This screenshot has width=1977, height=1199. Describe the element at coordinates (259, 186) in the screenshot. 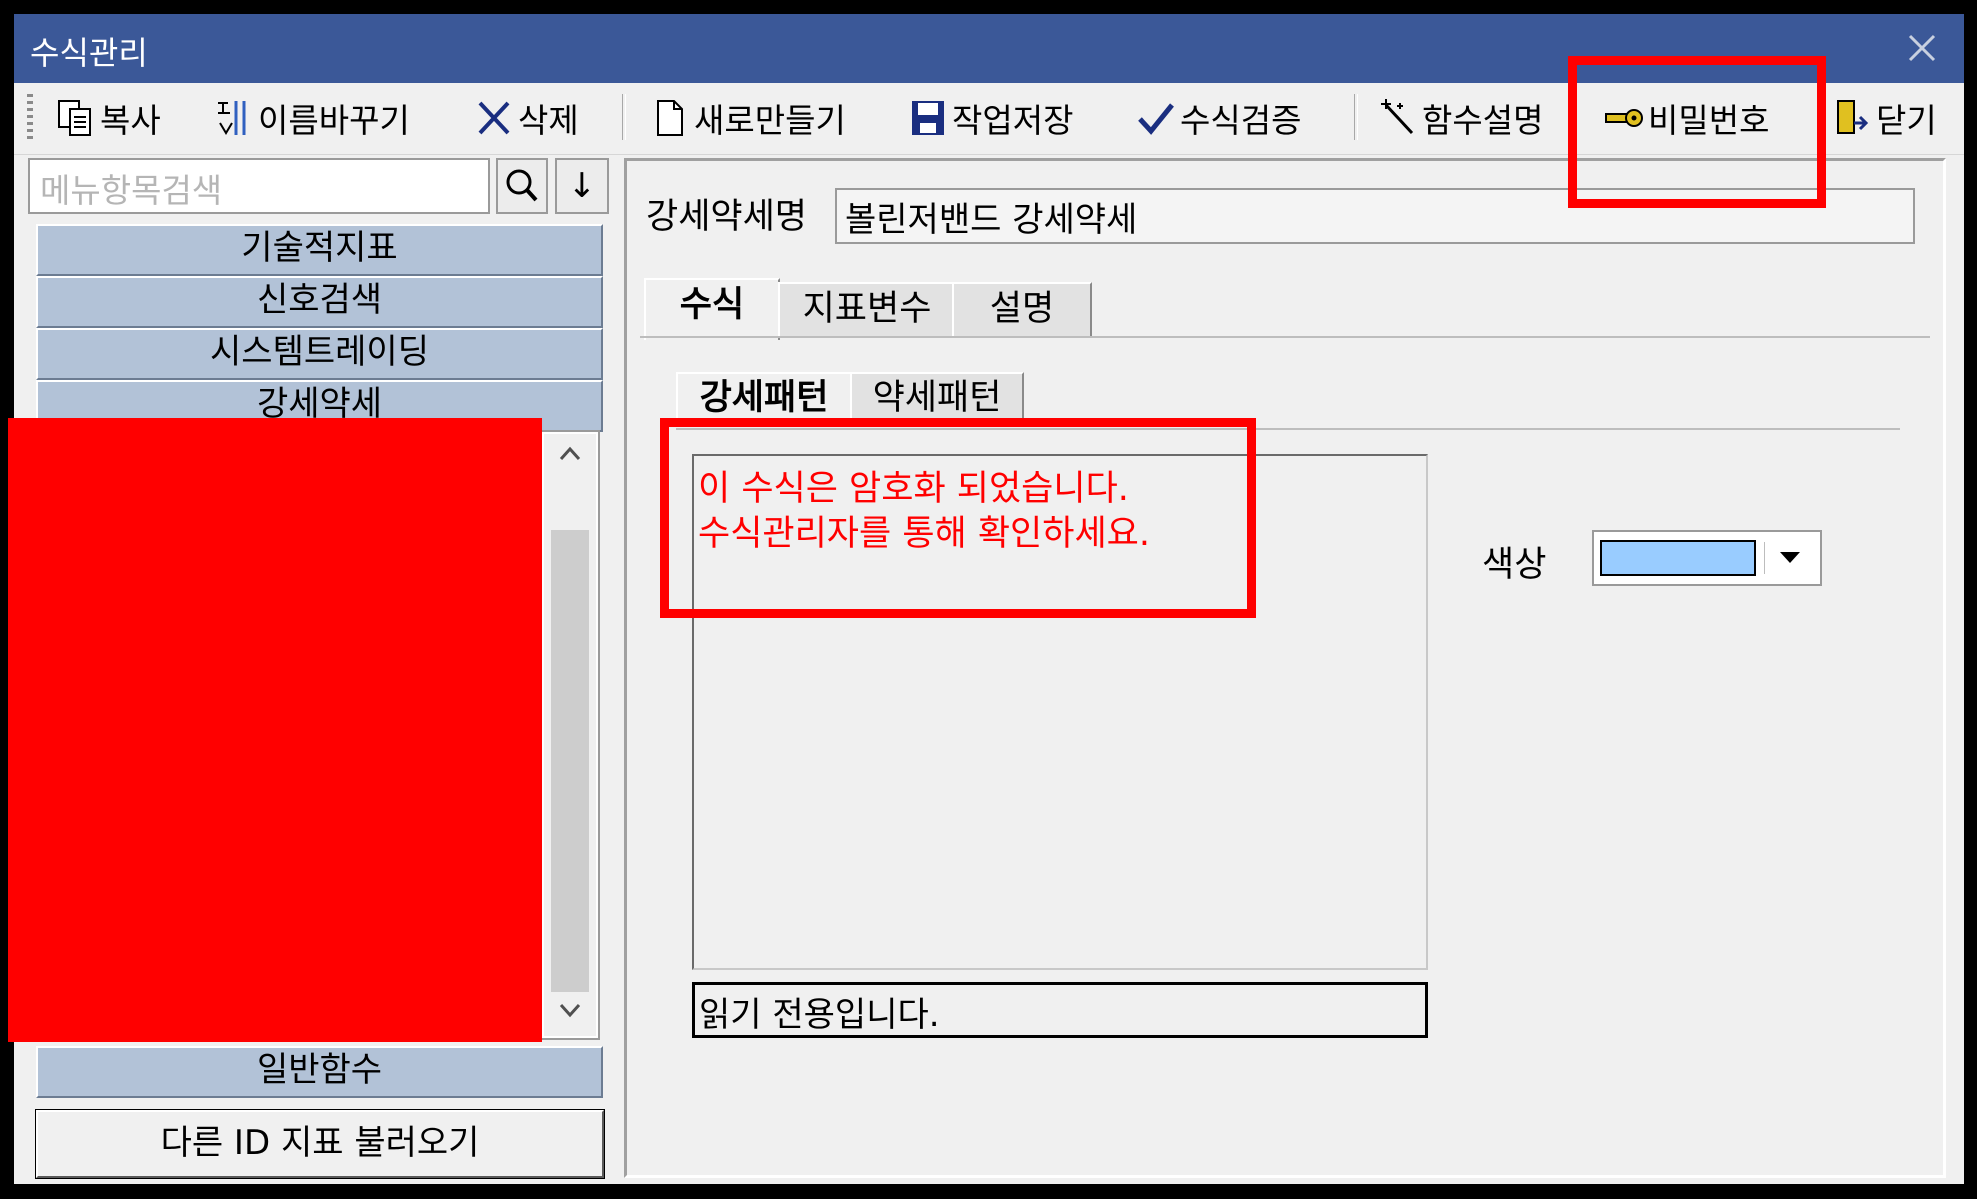

I see `menu-search-input: 메뉴항목검색` at that location.